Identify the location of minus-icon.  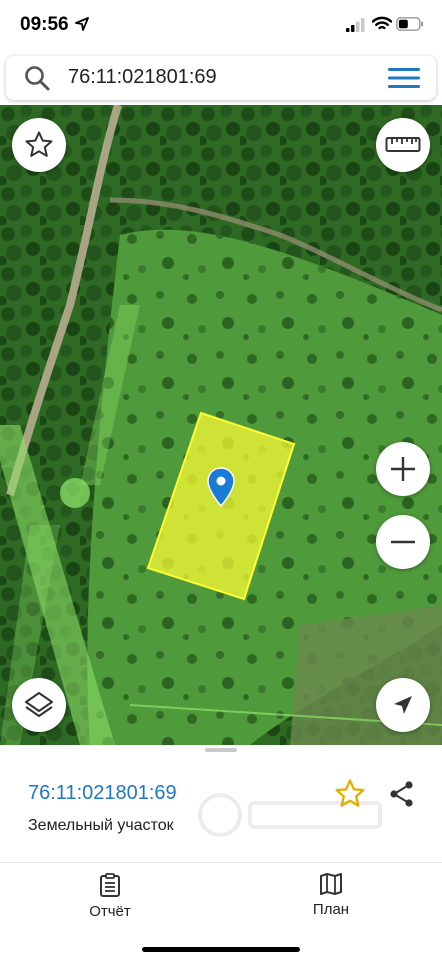
(403, 542).